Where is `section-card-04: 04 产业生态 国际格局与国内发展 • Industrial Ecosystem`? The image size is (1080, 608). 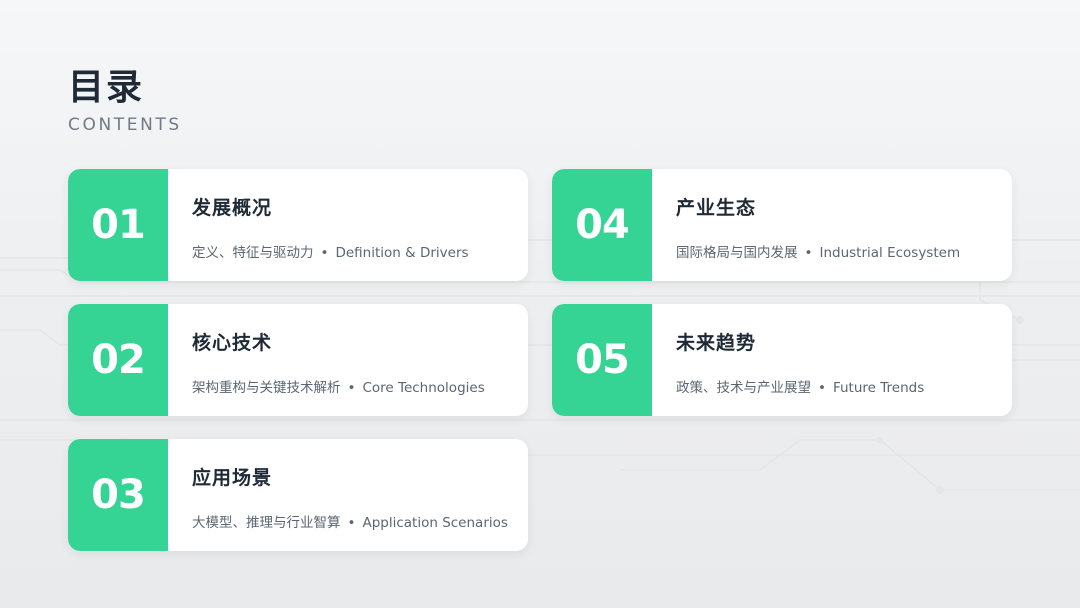
section-card-04: 04 产业生态 国际格局与国内发展 • Industrial Ecosystem is located at coordinates (782, 225).